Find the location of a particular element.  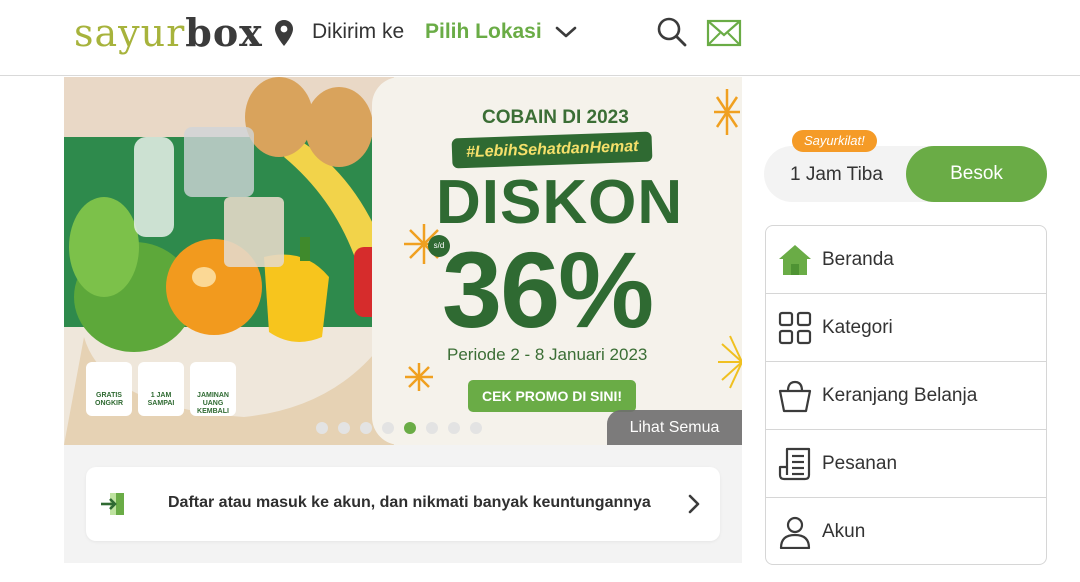

menu-label: Kategori is located at coordinates (857, 327).